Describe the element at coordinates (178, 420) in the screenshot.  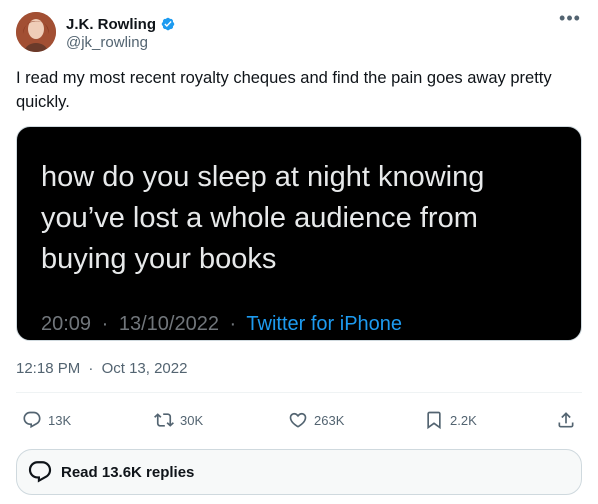
I see `retweet-button: 30K` at that location.